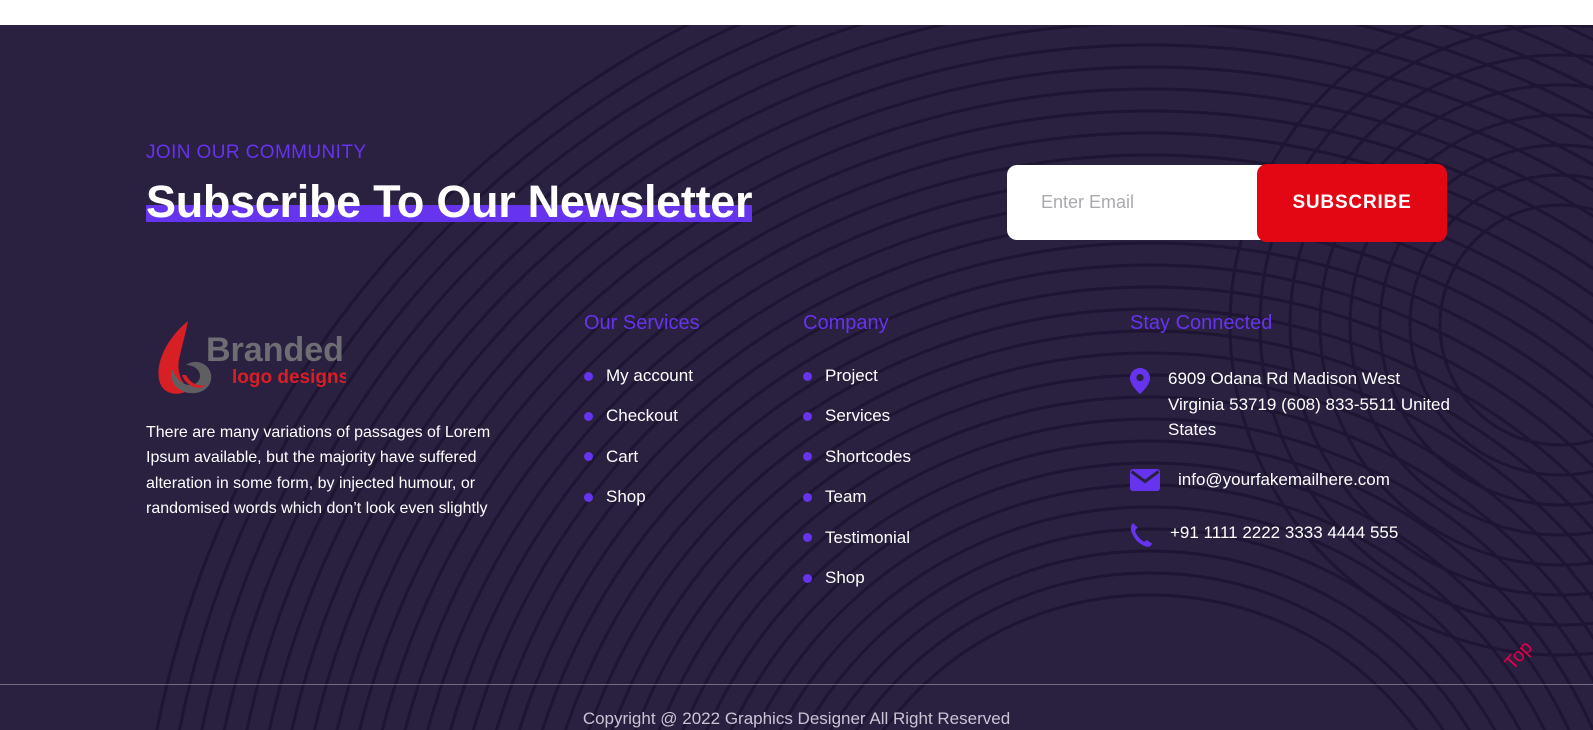 The width and height of the screenshot is (1593, 730). I want to click on subscribe-button: SUBSCRIBE, so click(1352, 202).